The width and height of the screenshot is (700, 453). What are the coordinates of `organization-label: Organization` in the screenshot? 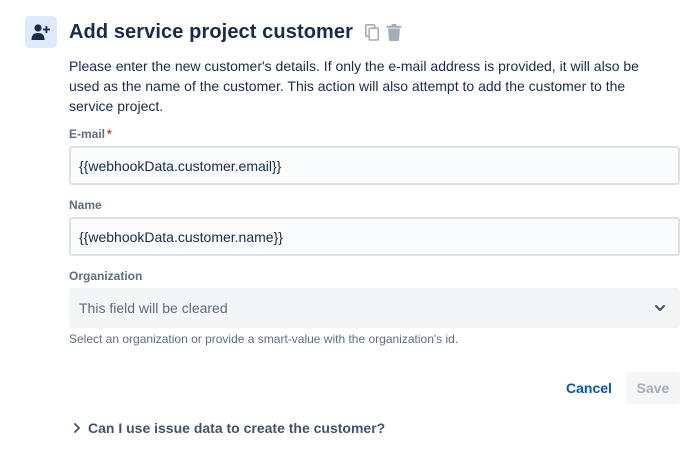 It's located at (106, 276).